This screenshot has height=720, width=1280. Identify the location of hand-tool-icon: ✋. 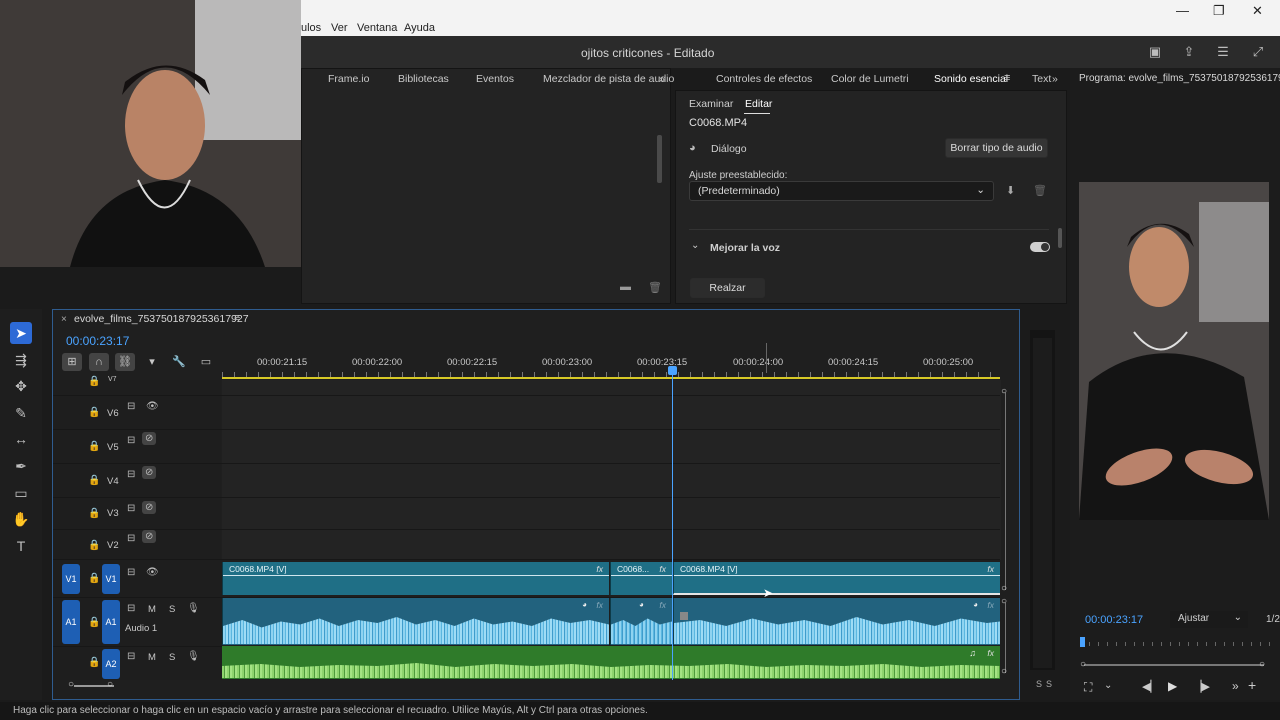
(21, 519).